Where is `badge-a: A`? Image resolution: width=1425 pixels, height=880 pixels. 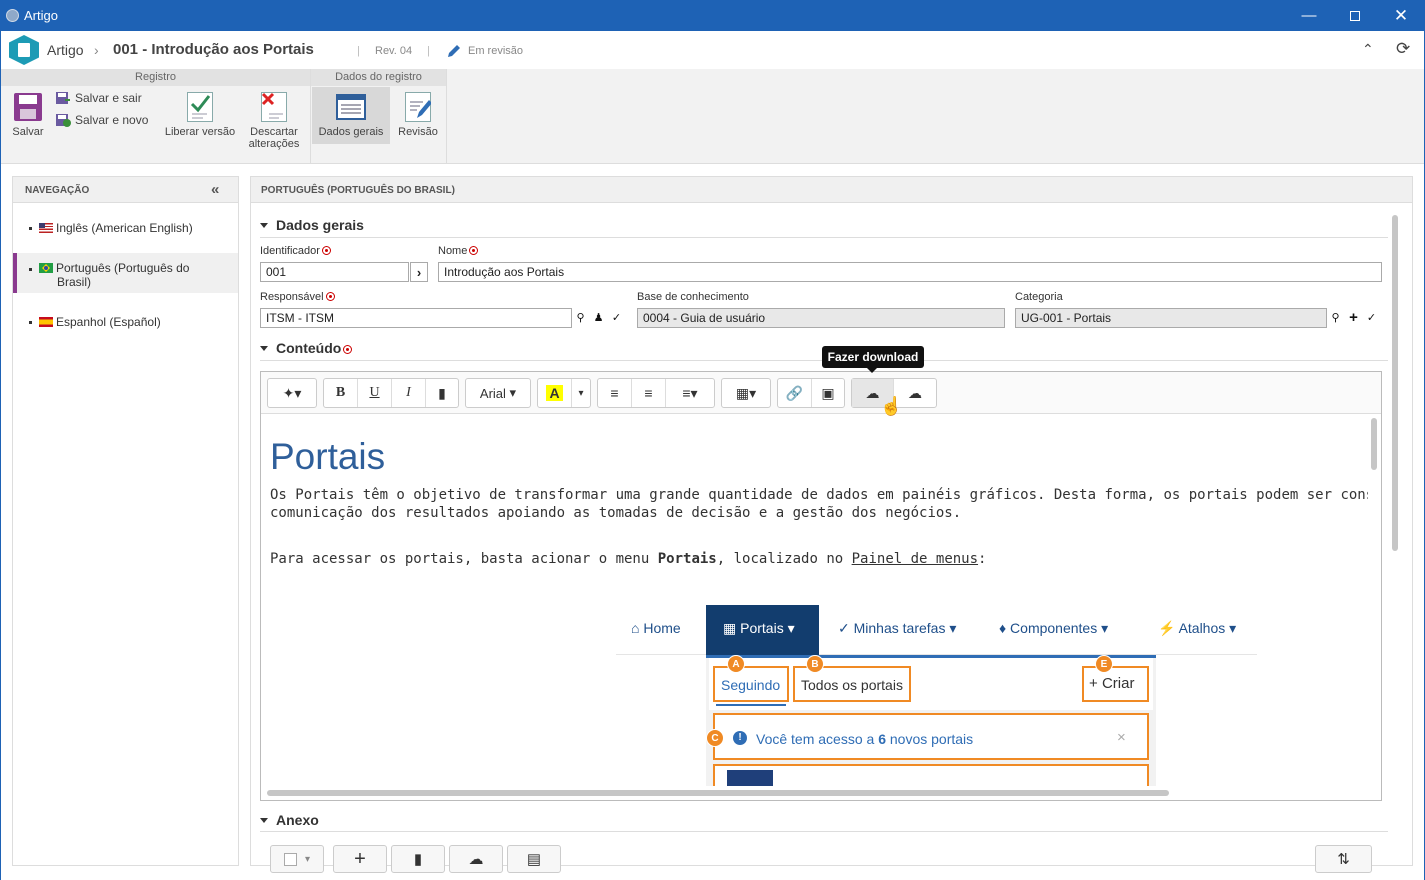 badge-a: A is located at coordinates (736, 664).